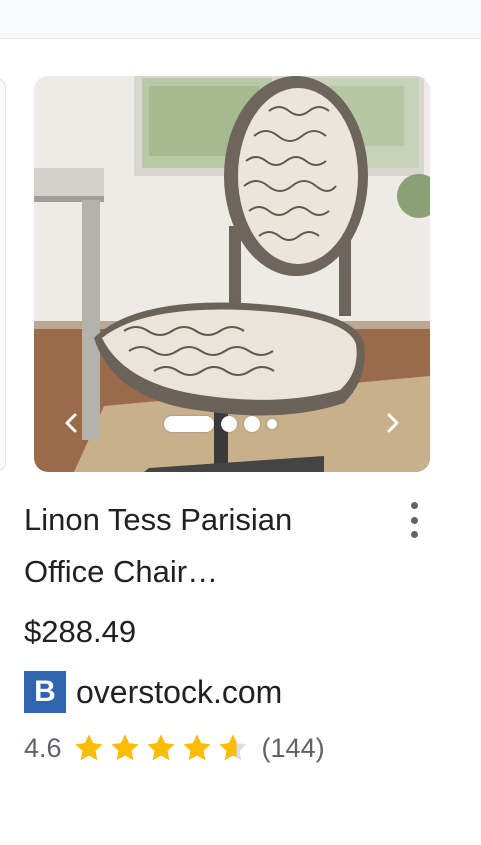  What do you see at coordinates (293, 747) in the screenshot?
I see `review-count: (144)` at bounding box center [293, 747].